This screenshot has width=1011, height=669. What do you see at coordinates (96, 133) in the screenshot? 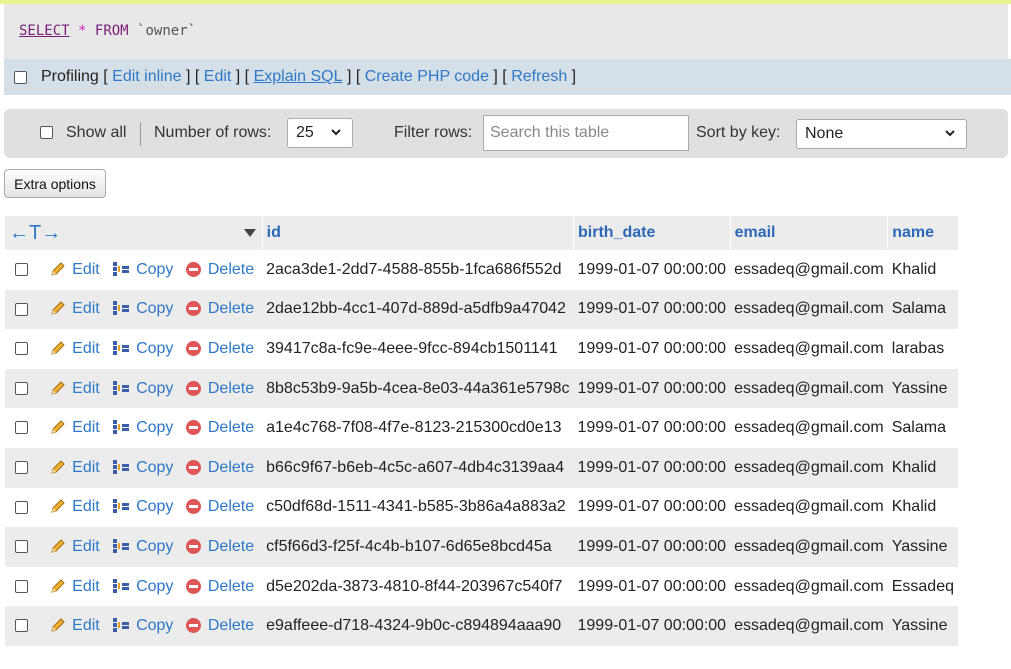
I see `show-all-label: Show all` at bounding box center [96, 133].